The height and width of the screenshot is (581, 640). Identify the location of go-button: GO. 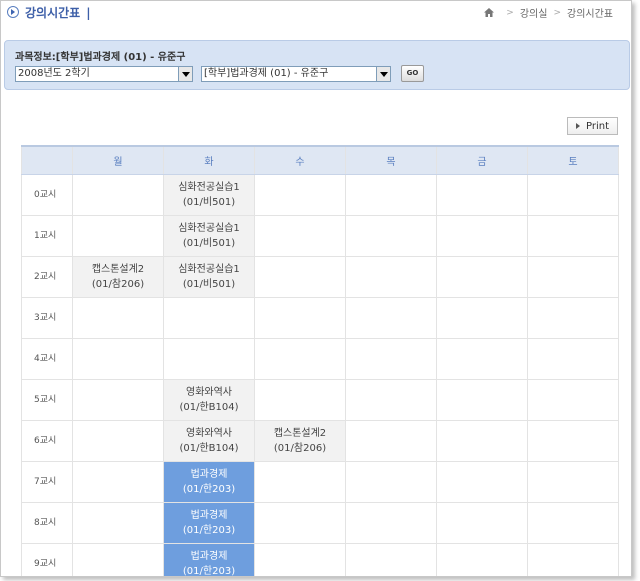
(412, 73).